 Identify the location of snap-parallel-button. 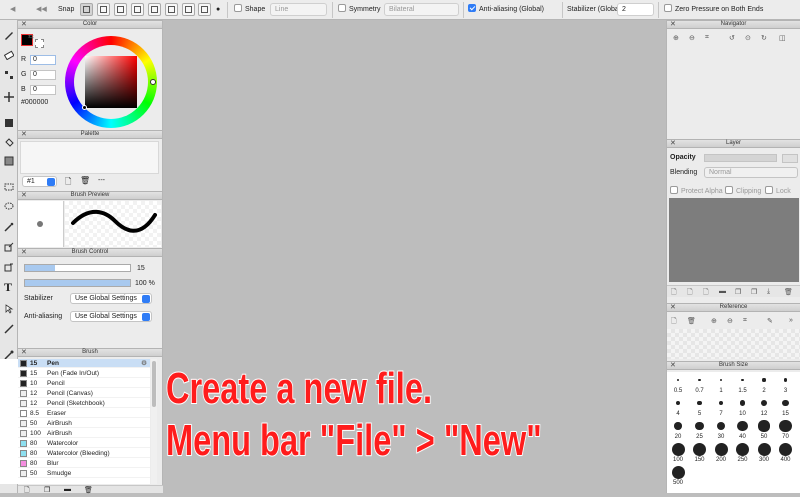
(103, 9).